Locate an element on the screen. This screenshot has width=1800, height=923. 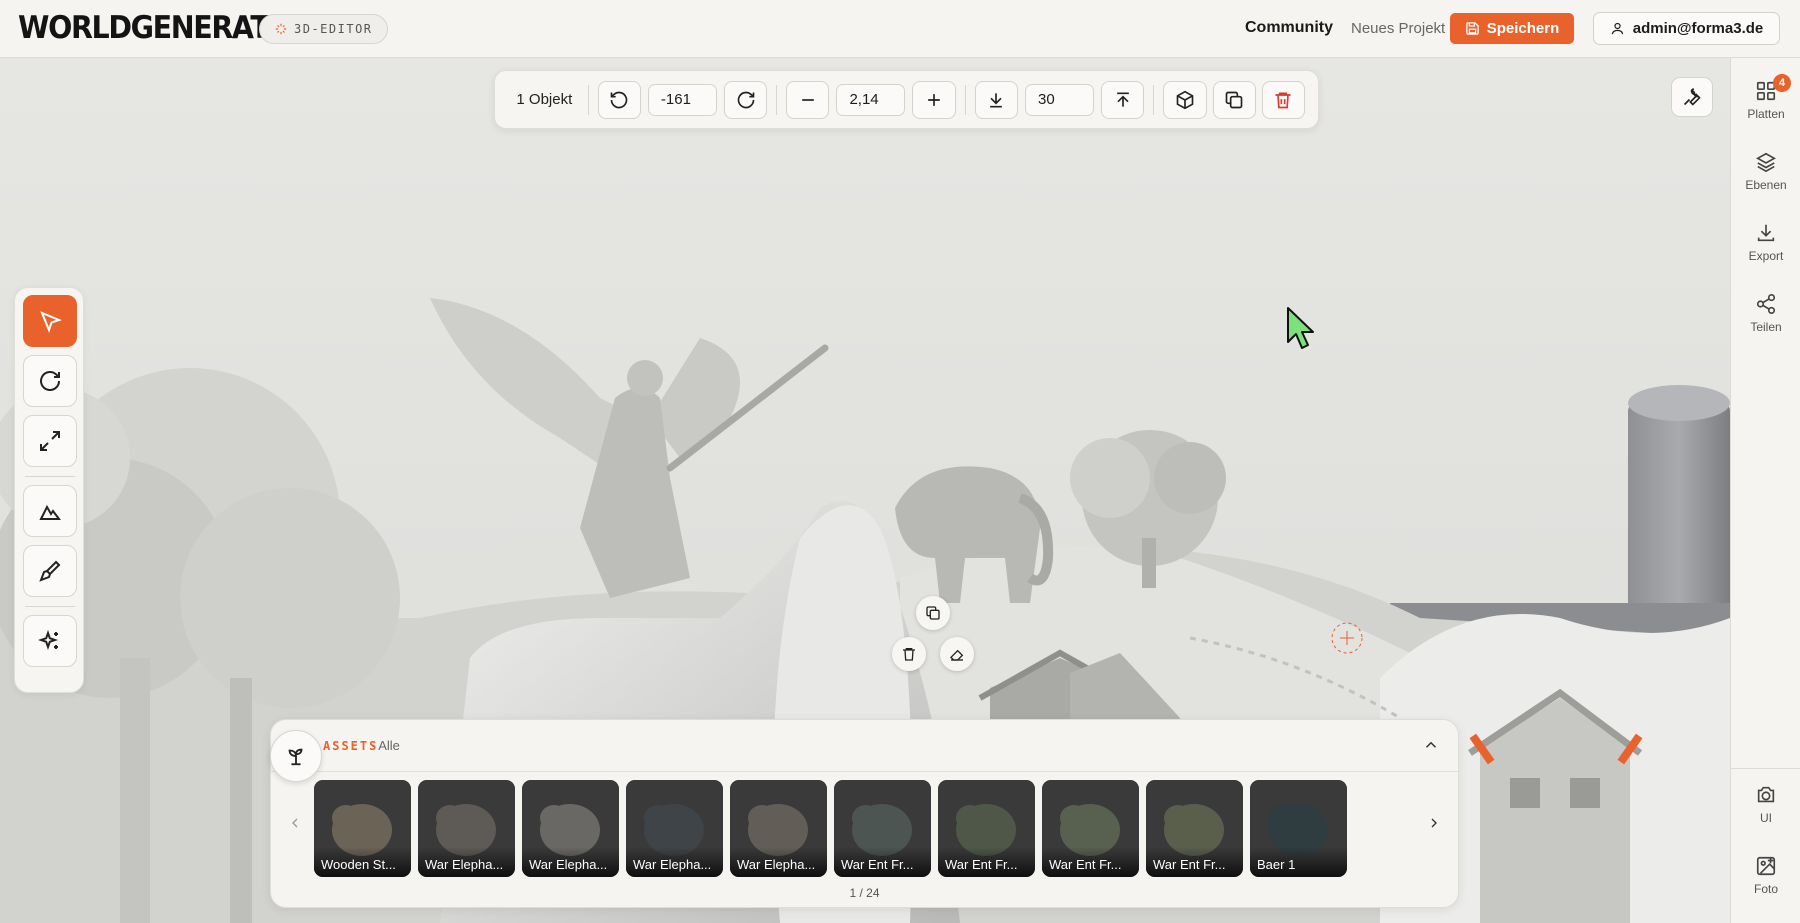
mountain-icon is located at coordinates (50, 512).